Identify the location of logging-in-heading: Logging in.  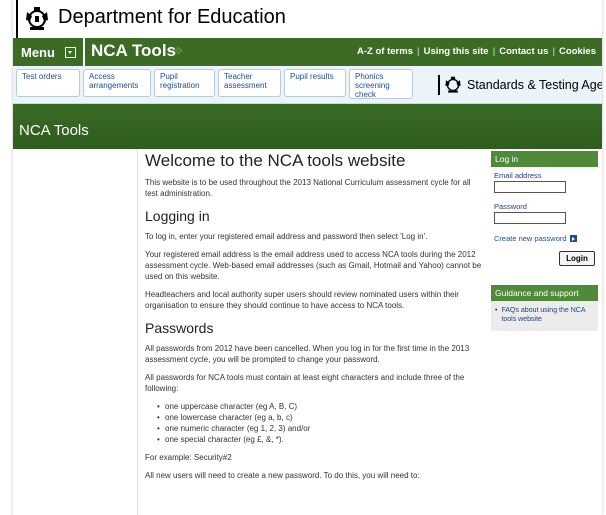
(177, 216).